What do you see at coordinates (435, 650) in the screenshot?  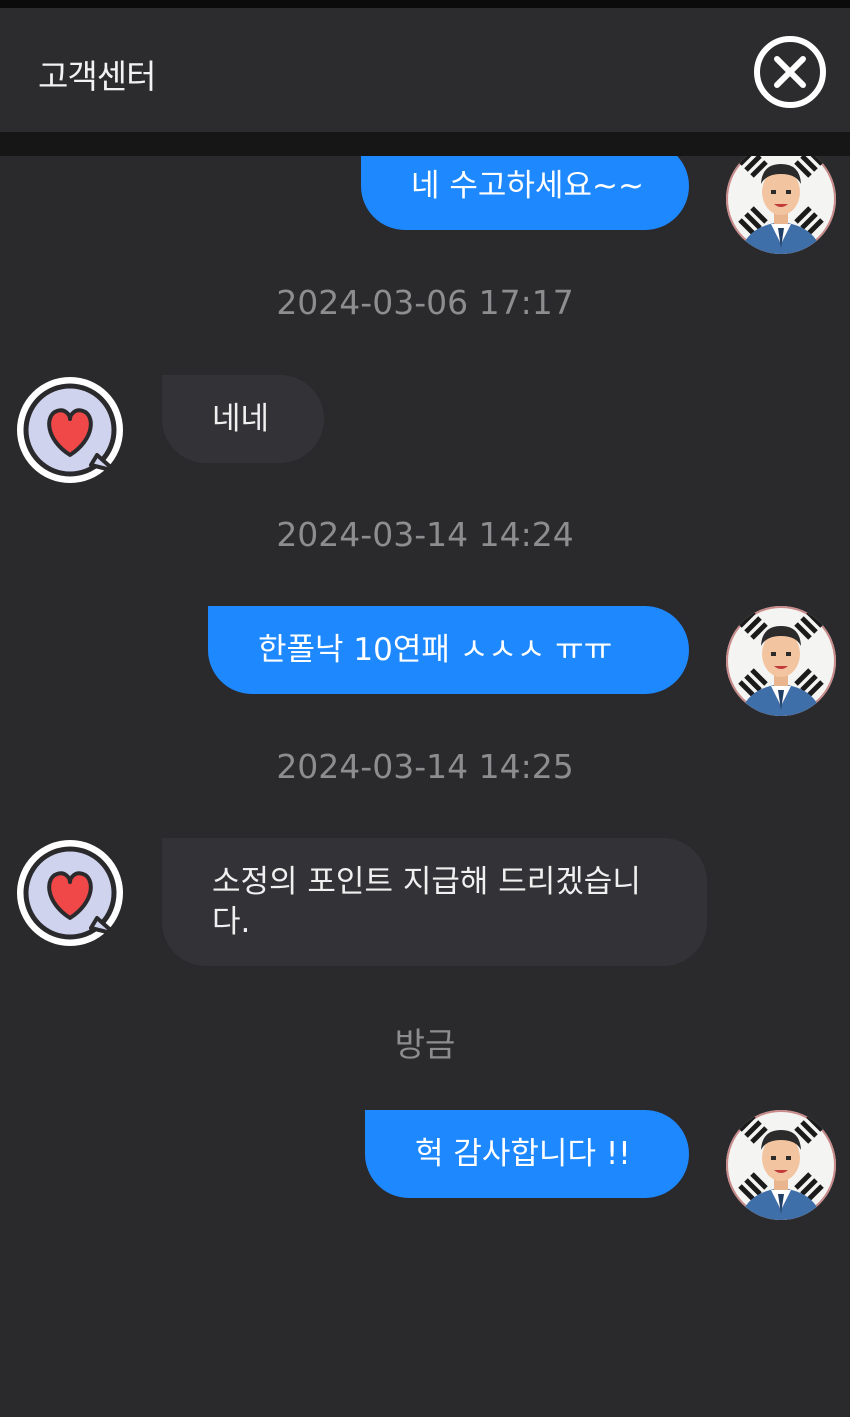 I see `message-text: 한폴낙 10연패 ㅅㅅㅅ ㅠㅠ` at bounding box center [435, 650].